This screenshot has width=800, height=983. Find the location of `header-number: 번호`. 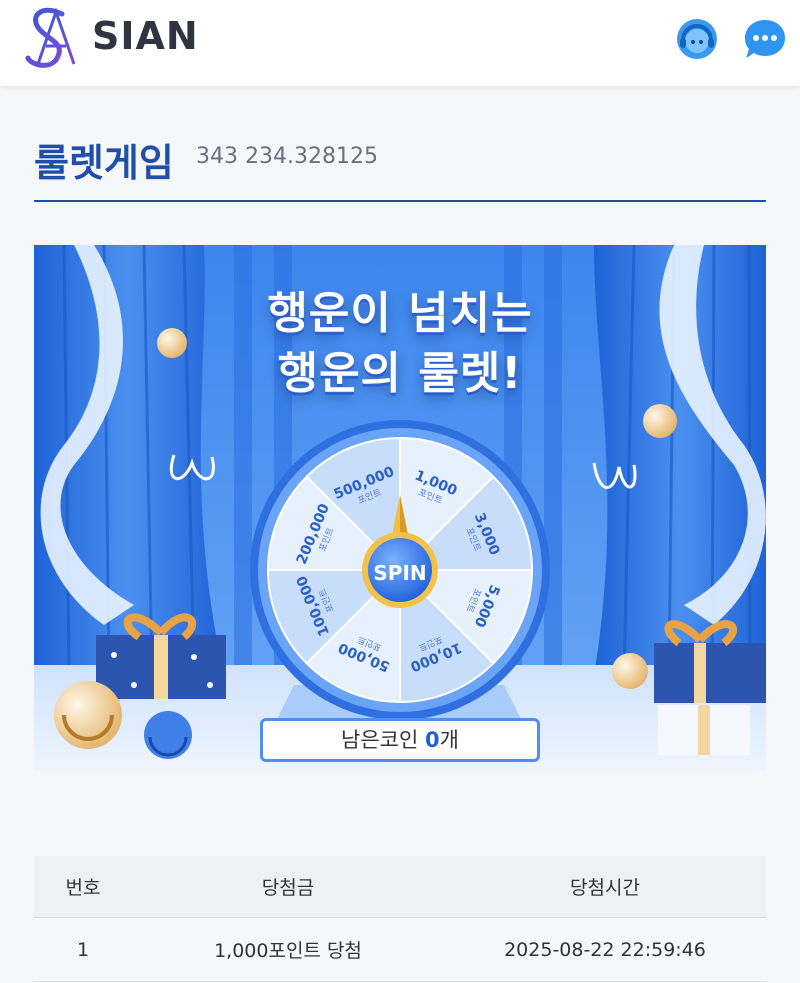

header-number: 번호 is located at coordinates (83, 888).